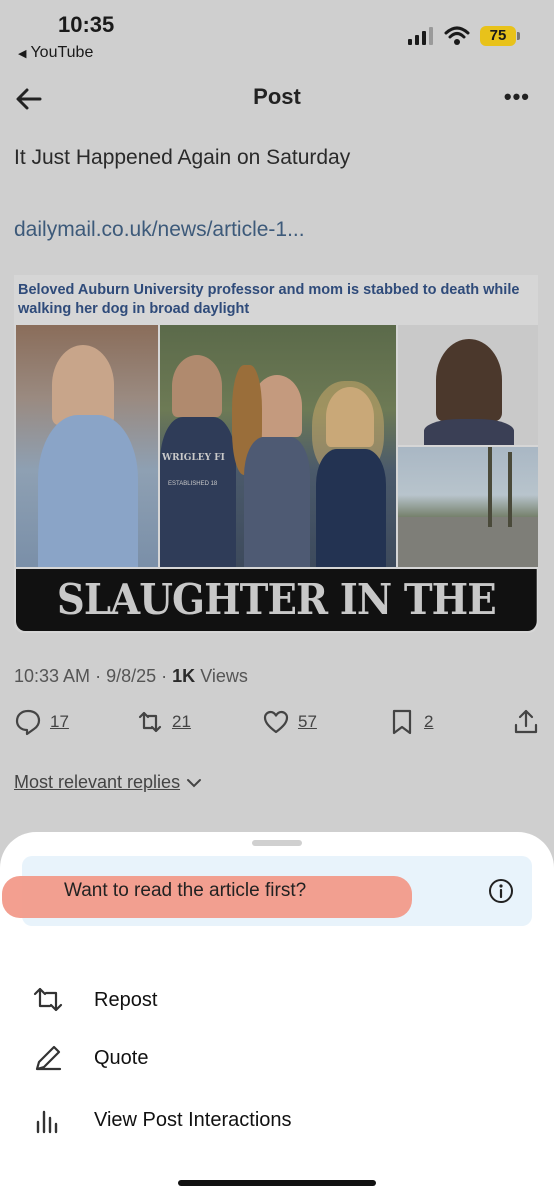 This screenshot has width=554, height=1200. I want to click on article-photo-suspect, so click(468, 385).